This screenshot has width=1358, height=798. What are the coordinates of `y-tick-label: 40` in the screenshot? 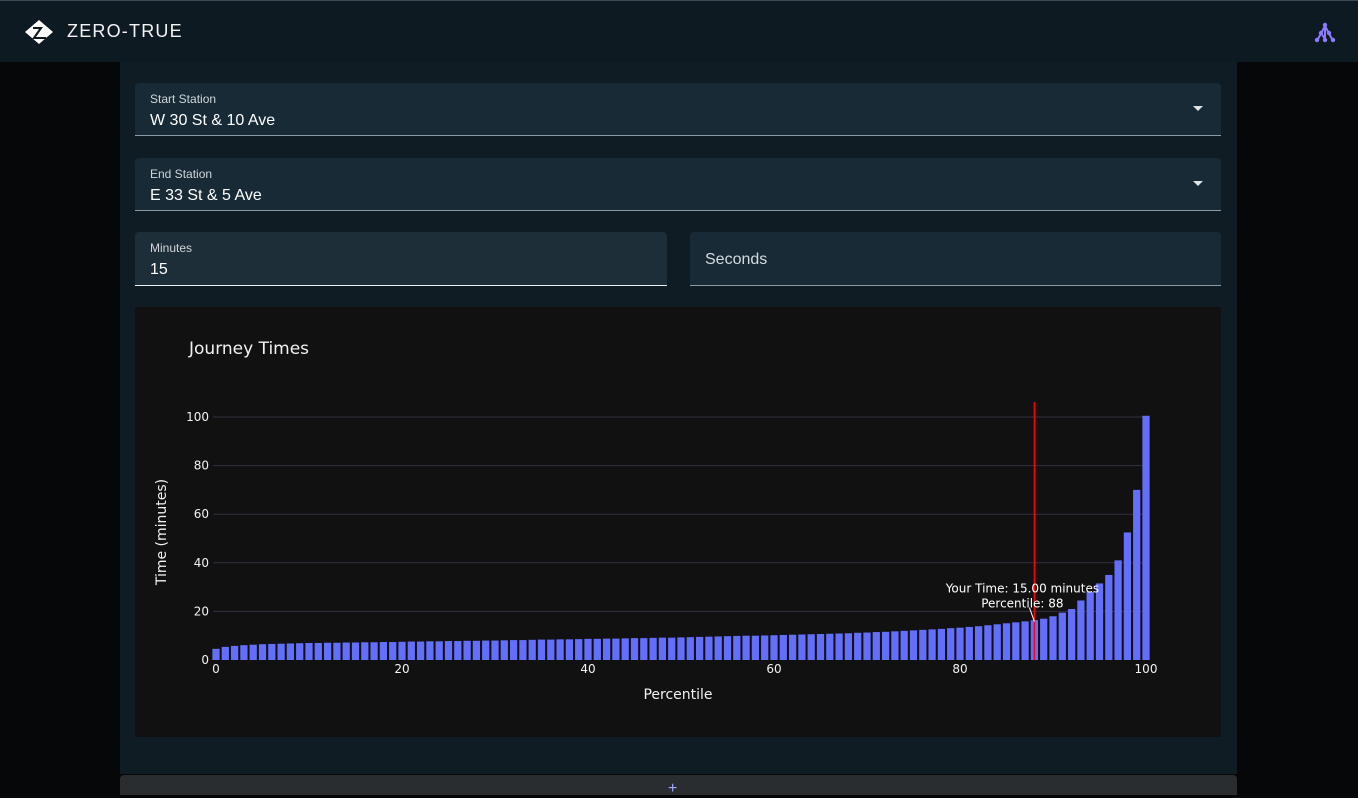 It's located at (201, 563).